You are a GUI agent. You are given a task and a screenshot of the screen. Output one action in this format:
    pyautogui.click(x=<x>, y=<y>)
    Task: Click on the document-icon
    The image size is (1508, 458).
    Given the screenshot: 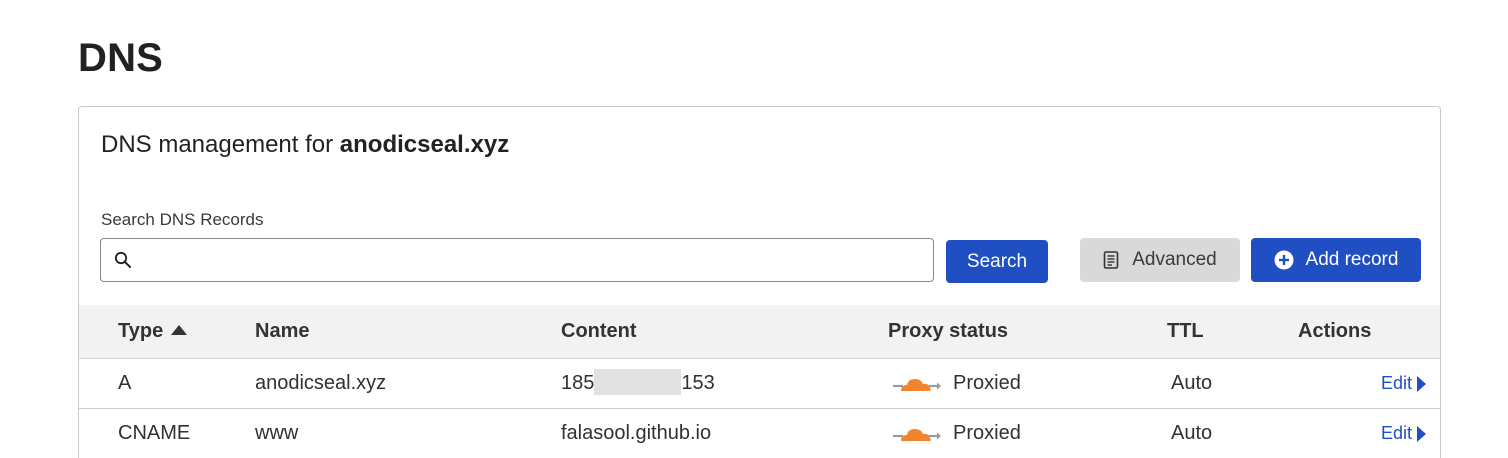 What is the action you would take?
    pyautogui.click(x=1111, y=260)
    